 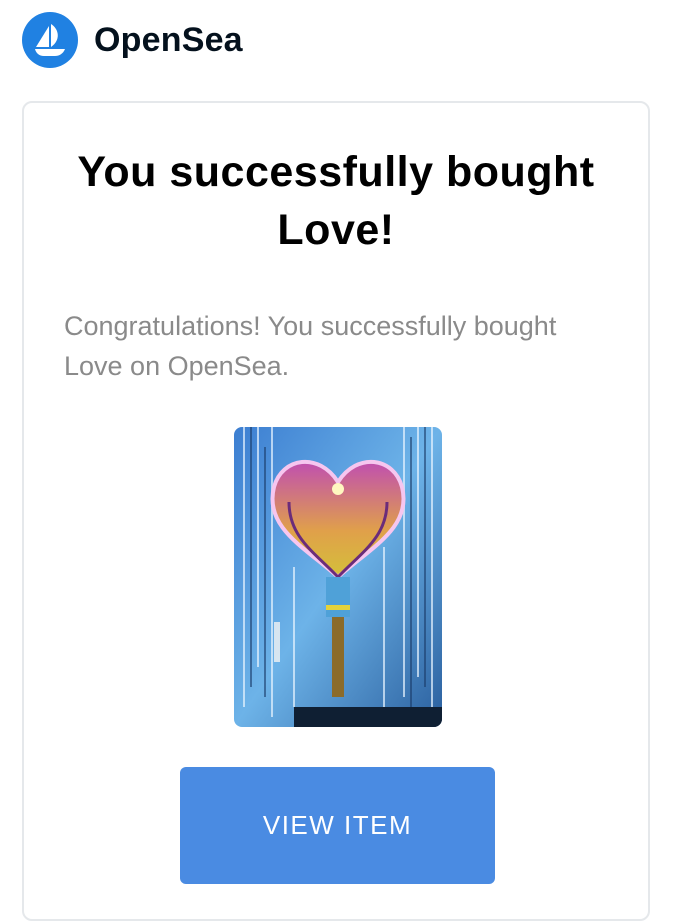 I want to click on brand-name: OpenSea, so click(x=168, y=40).